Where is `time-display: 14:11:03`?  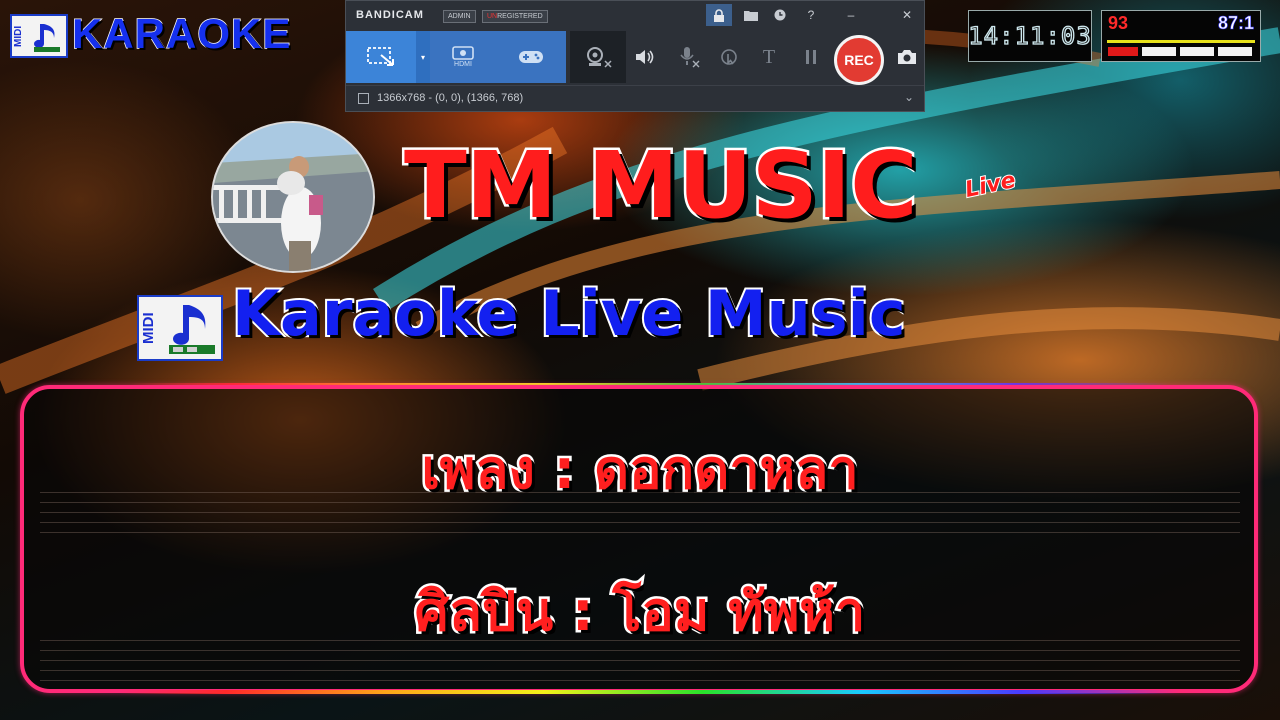 time-display: 14:11:03 is located at coordinates (1030, 36).